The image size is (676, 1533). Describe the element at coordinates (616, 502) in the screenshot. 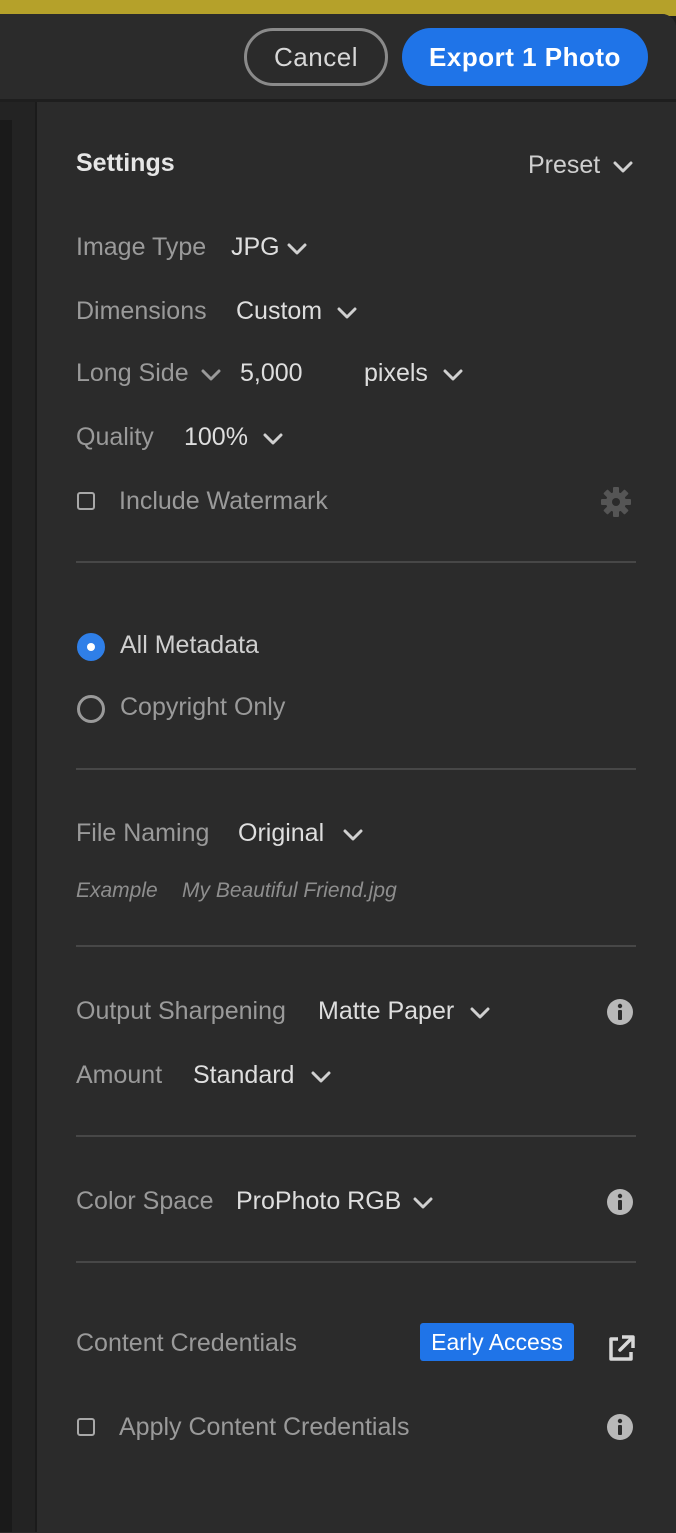

I see `gear-icon` at that location.